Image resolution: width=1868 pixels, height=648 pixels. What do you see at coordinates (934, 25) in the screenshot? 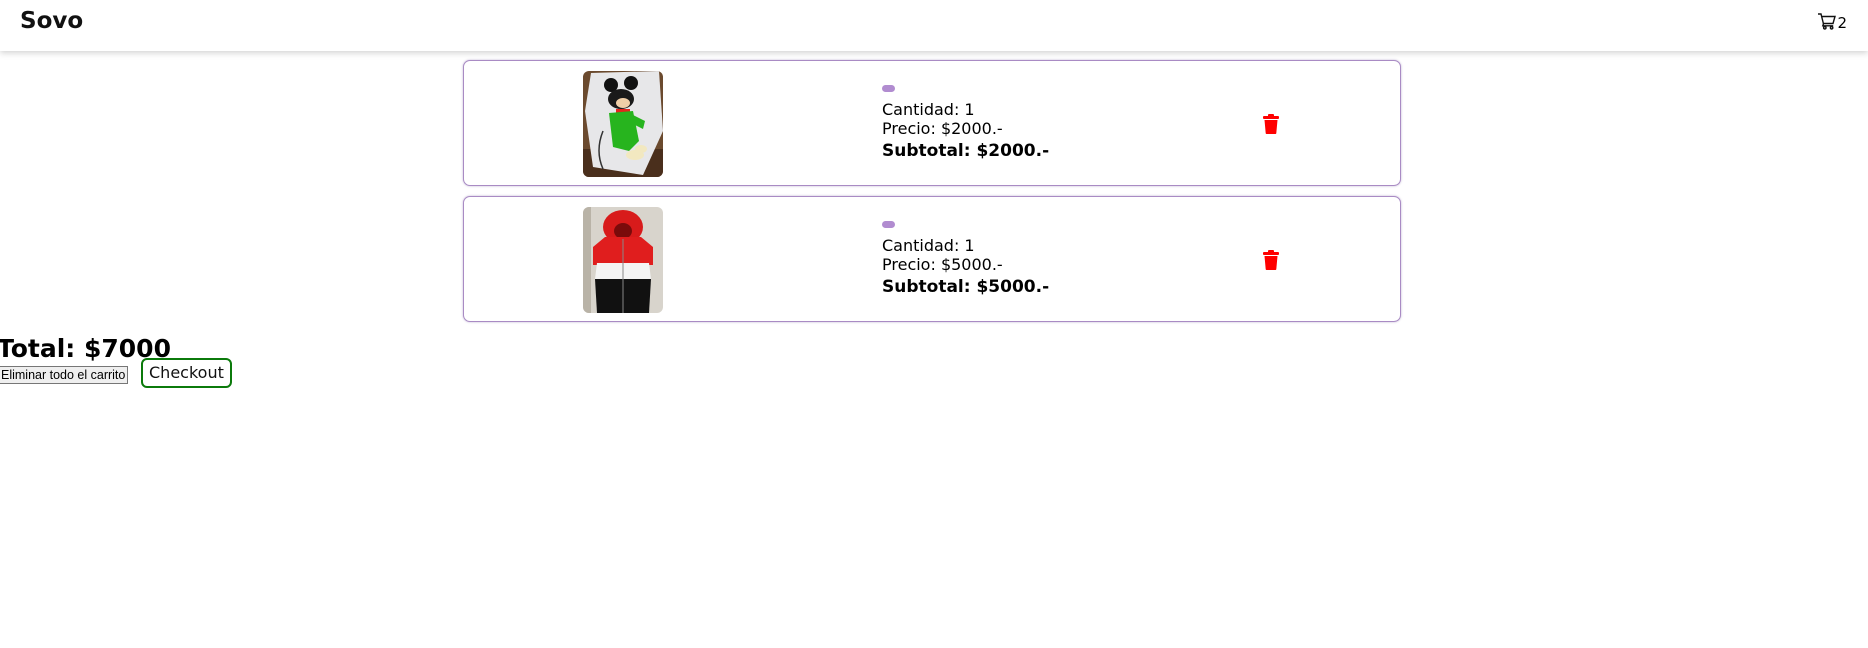
I see `navbar: Sovo 2` at bounding box center [934, 25].